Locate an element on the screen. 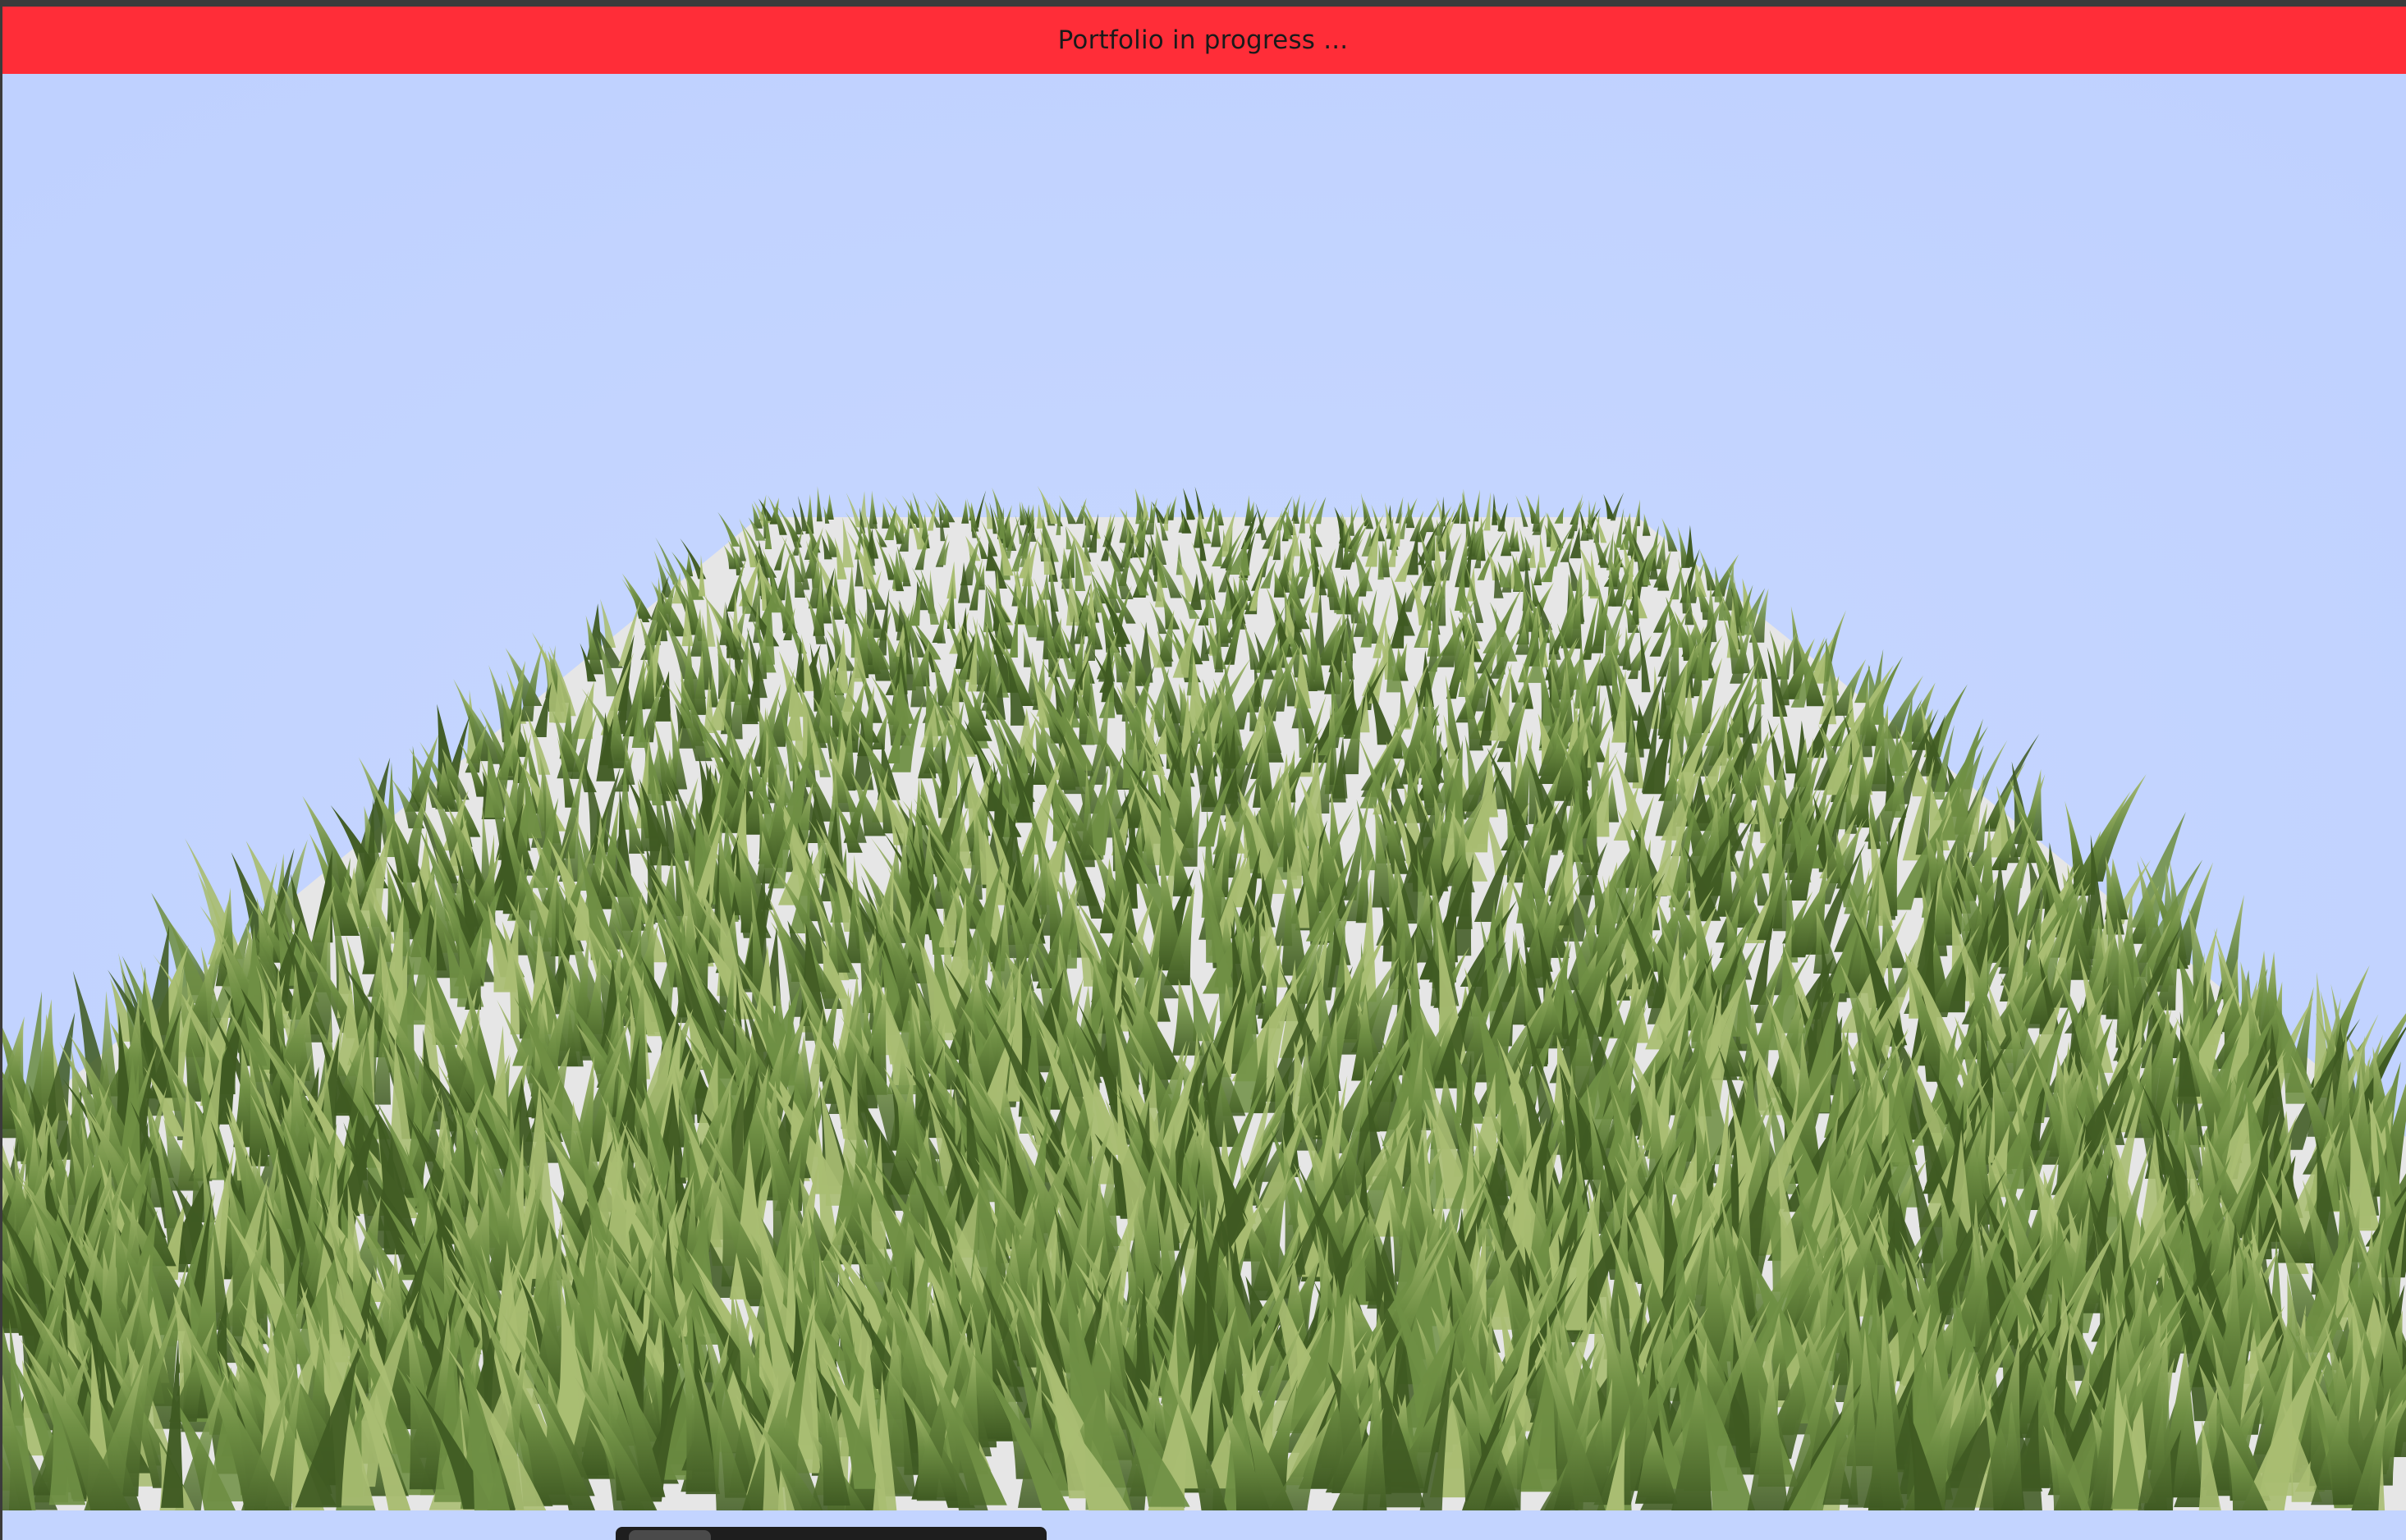 This screenshot has height=1540, width=2406. bottom-strip is located at coordinates (1203, 1525).